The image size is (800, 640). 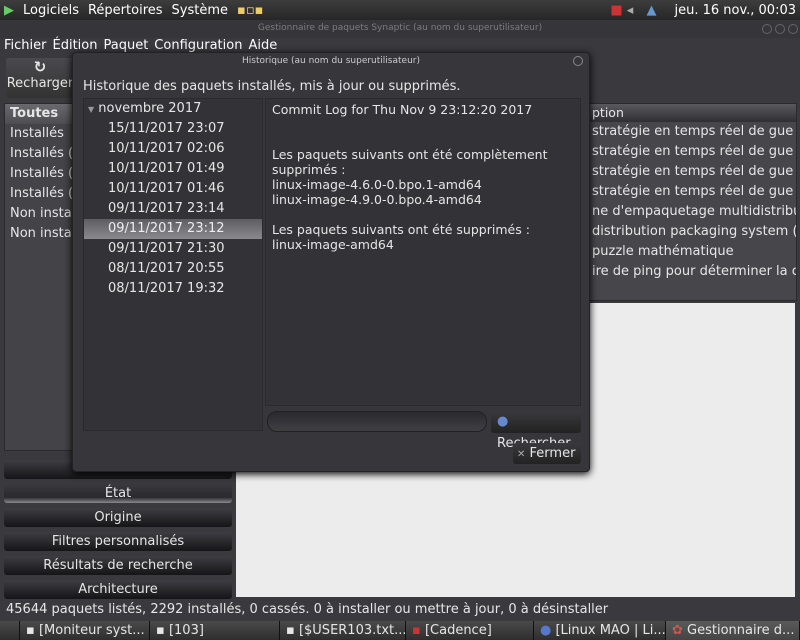 I want to click on history-entry: 15/11/2017 23:07, so click(x=173, y=129).